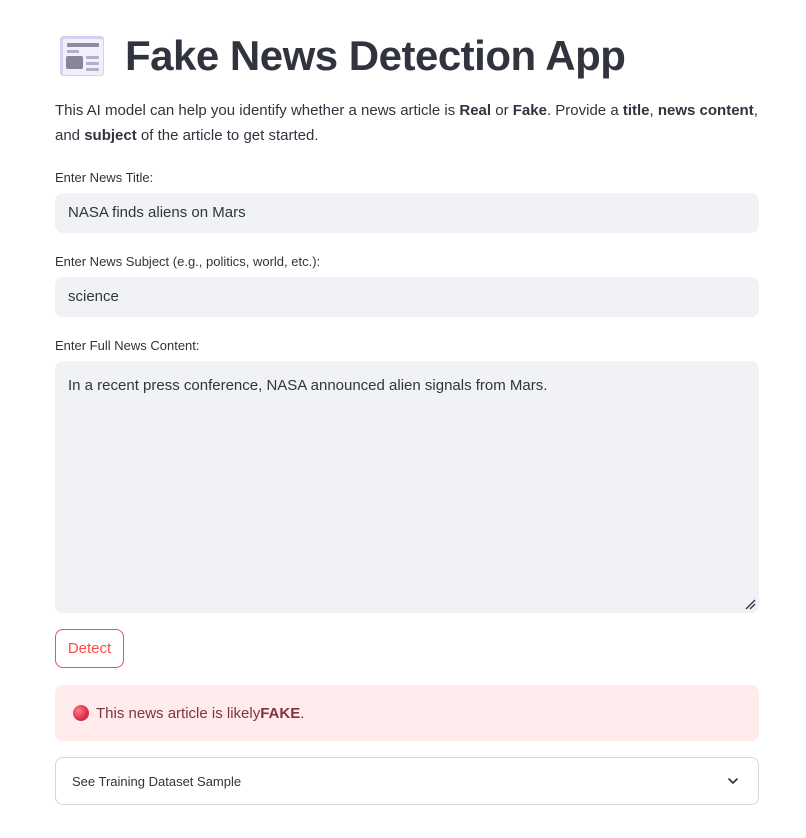 This screenshot has width=806, height=838. I want to click on resize-handle-icon, so click(750, 604).